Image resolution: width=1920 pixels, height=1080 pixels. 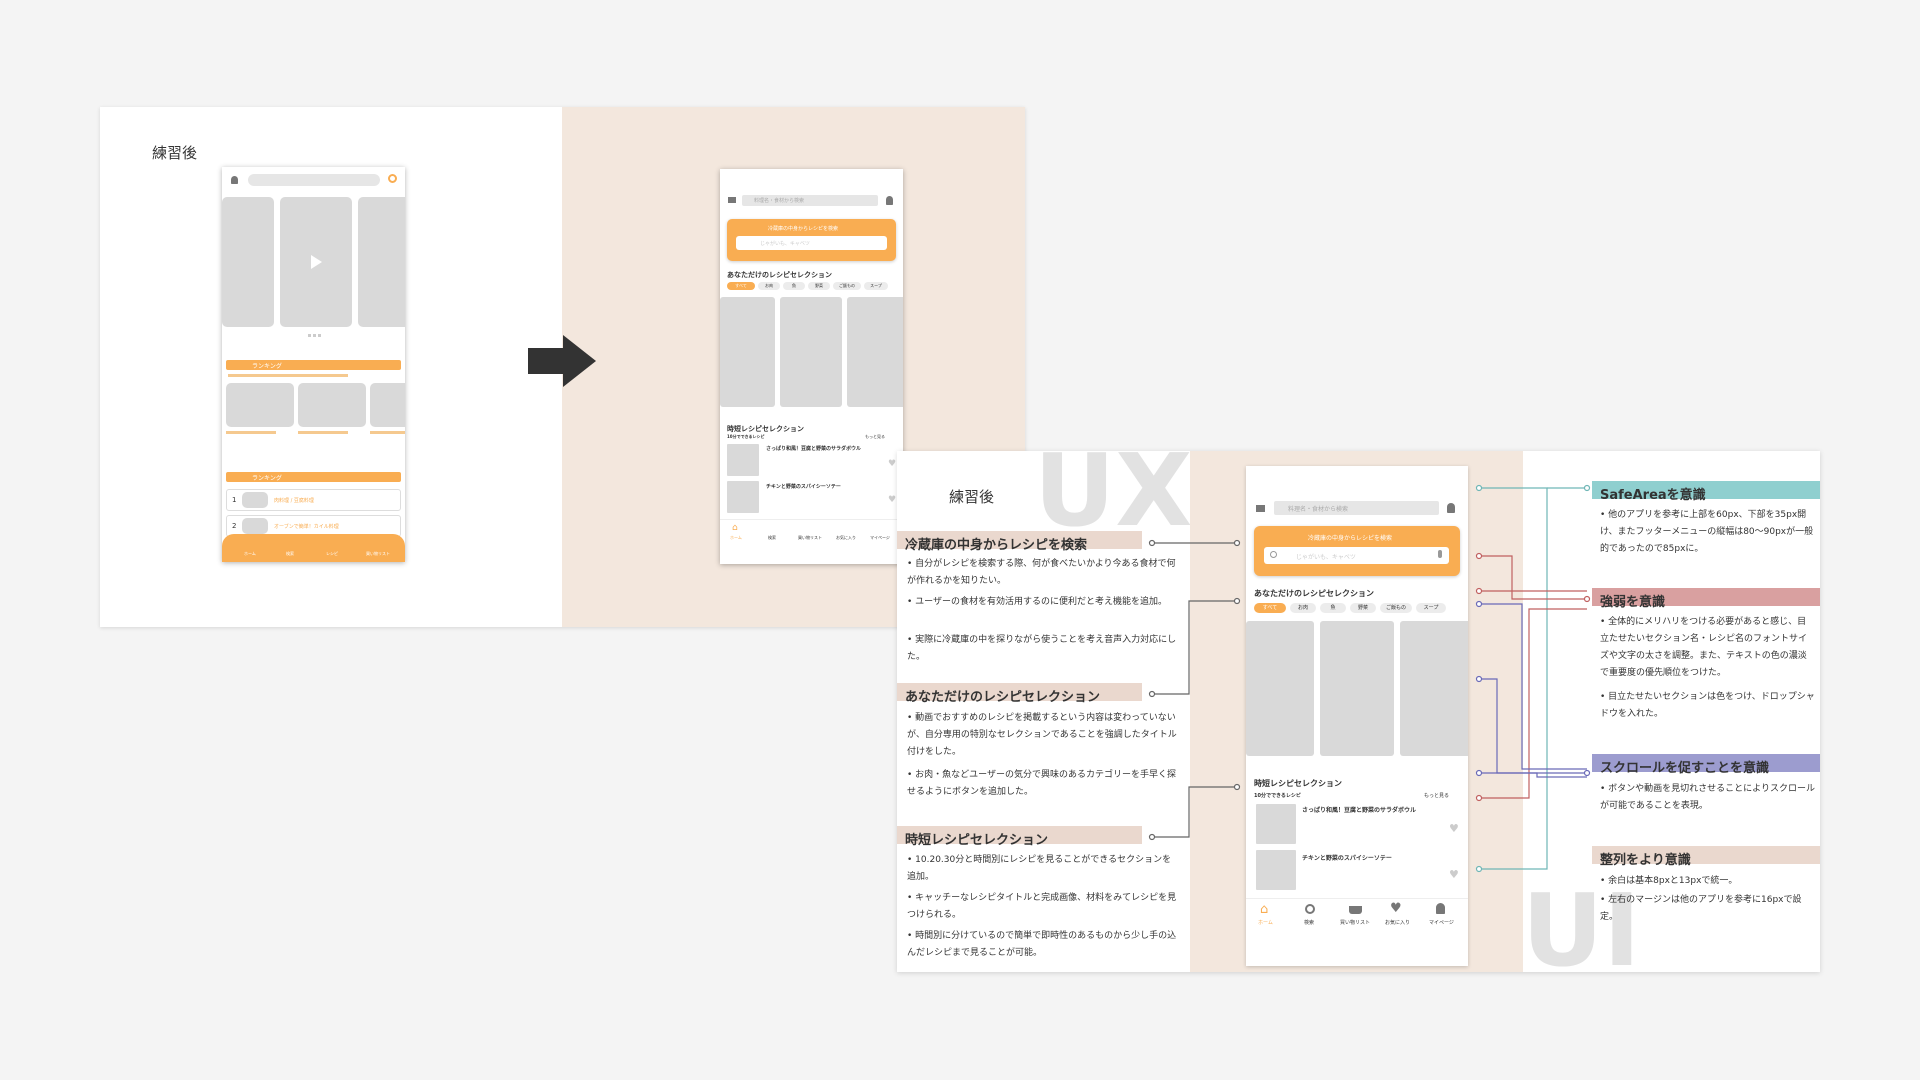 I want to click on category-all: すべて, so click(x=741, y=286).